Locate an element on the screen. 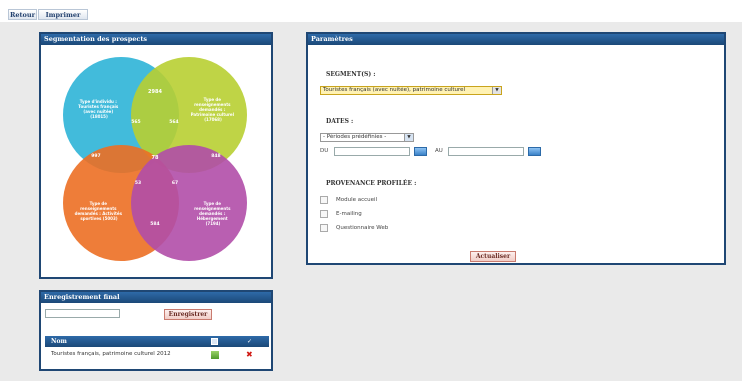 Image resolution: width=742 pixels, height=381 pixels. venn-count-right: 848 is located at coordinates (215, 156).